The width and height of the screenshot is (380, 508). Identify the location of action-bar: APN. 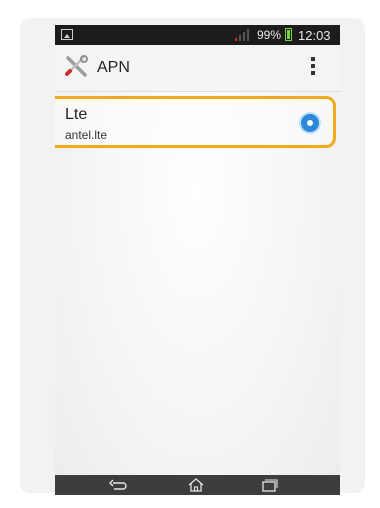
(197, 68).